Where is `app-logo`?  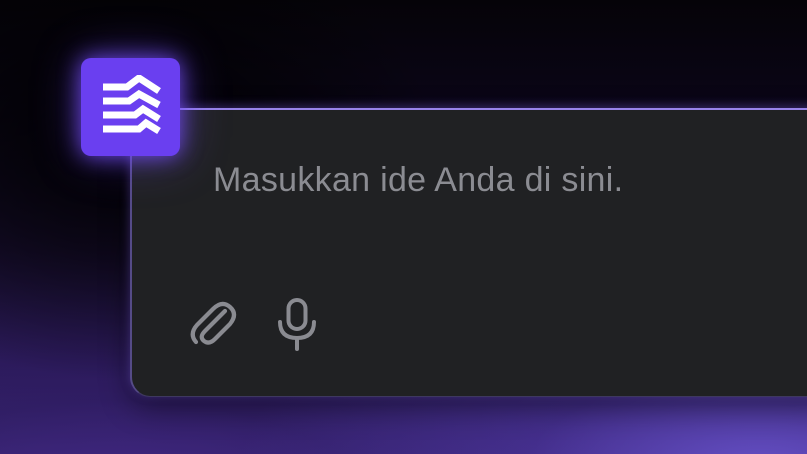 app-logo is located at coordinates (130, 107).